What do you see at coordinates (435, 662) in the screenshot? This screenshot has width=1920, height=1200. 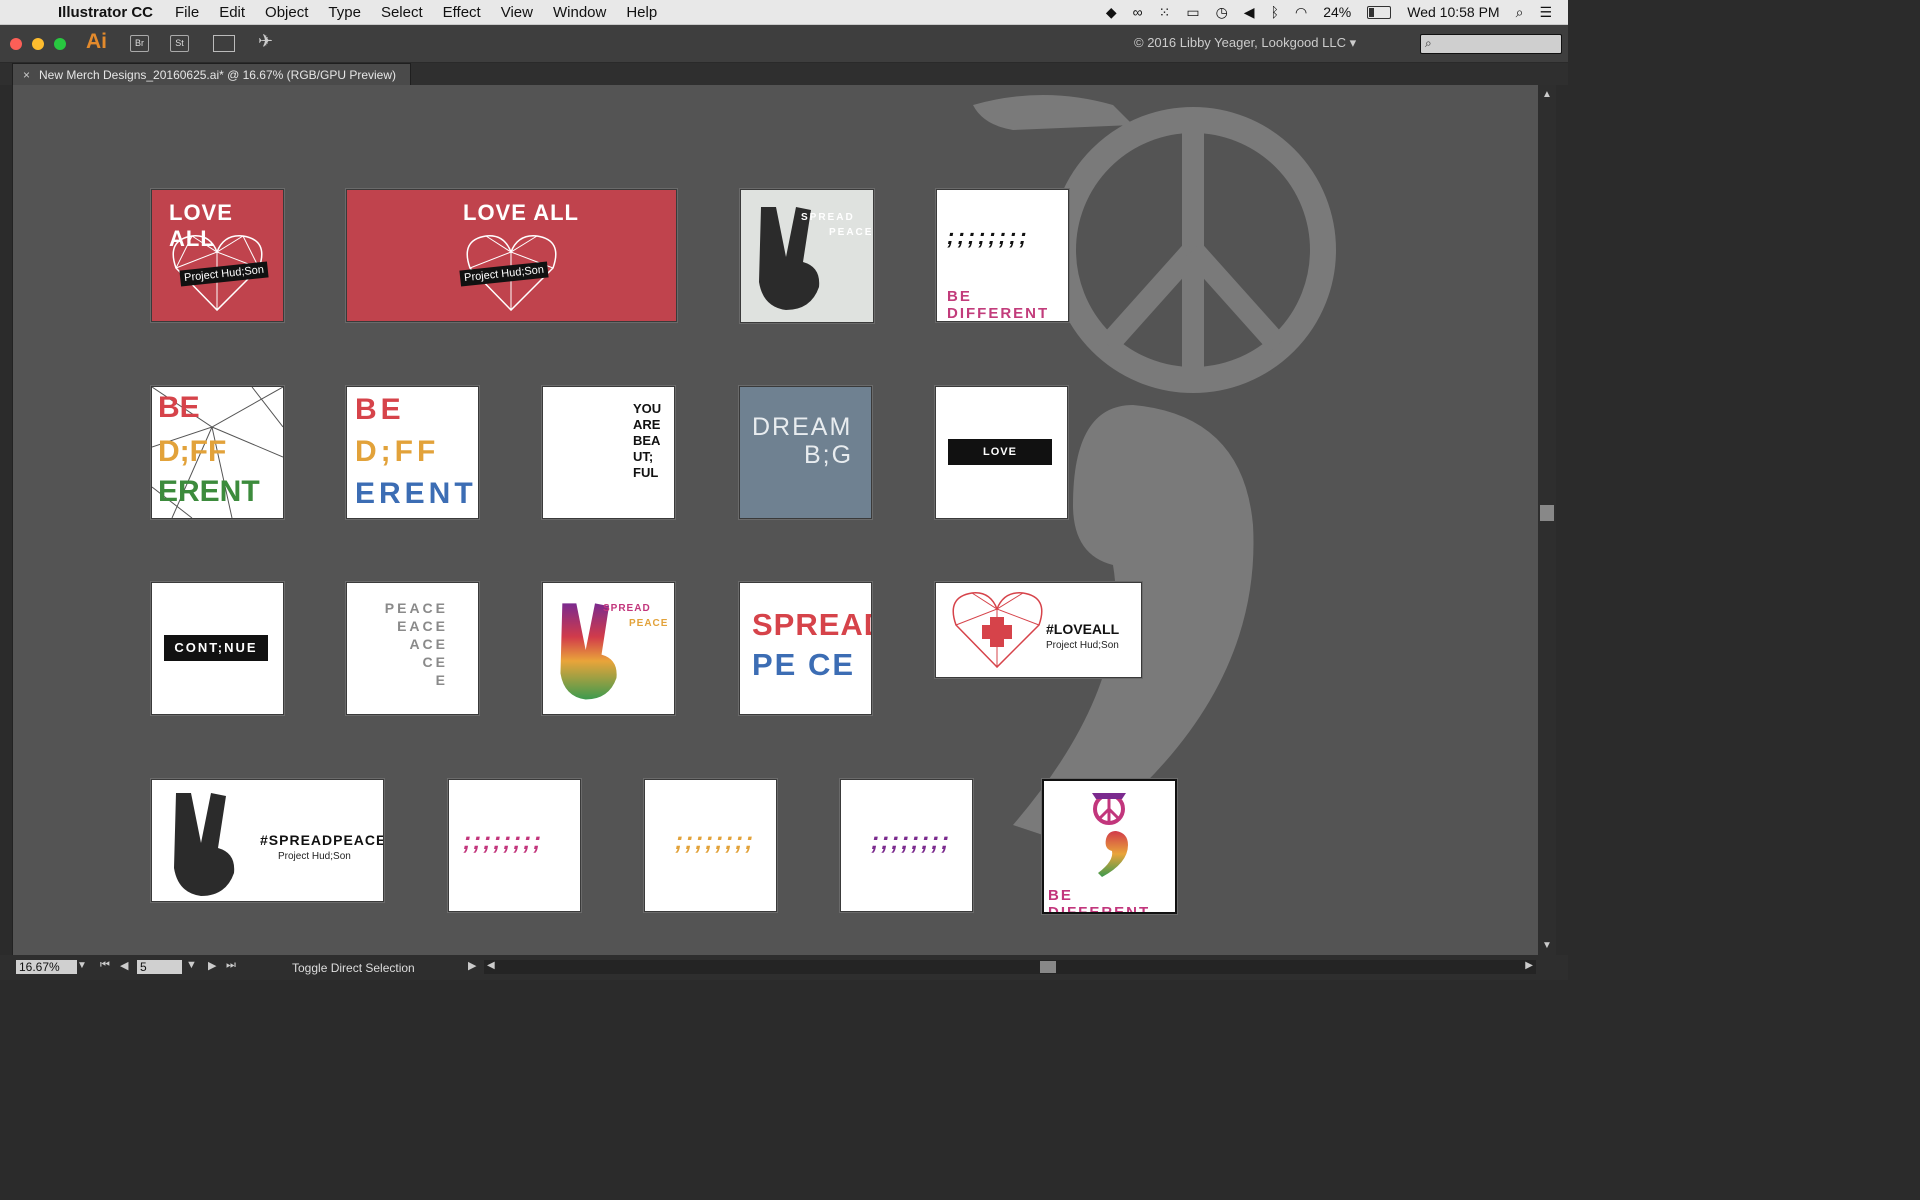 I see `peace-line-4: CE` at bounding box center [435, 662].